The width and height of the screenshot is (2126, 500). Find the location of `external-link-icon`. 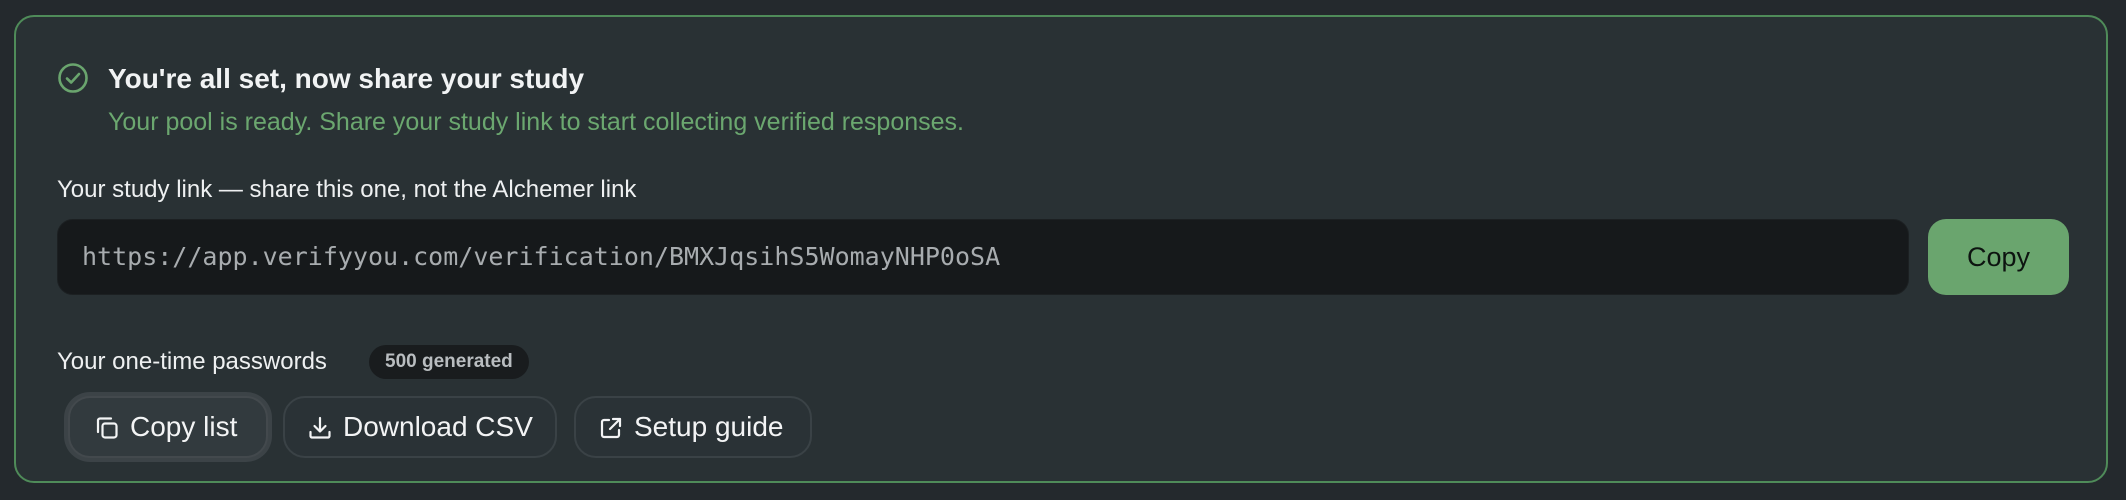

external-link-icon is located at coordinates (611, 428).